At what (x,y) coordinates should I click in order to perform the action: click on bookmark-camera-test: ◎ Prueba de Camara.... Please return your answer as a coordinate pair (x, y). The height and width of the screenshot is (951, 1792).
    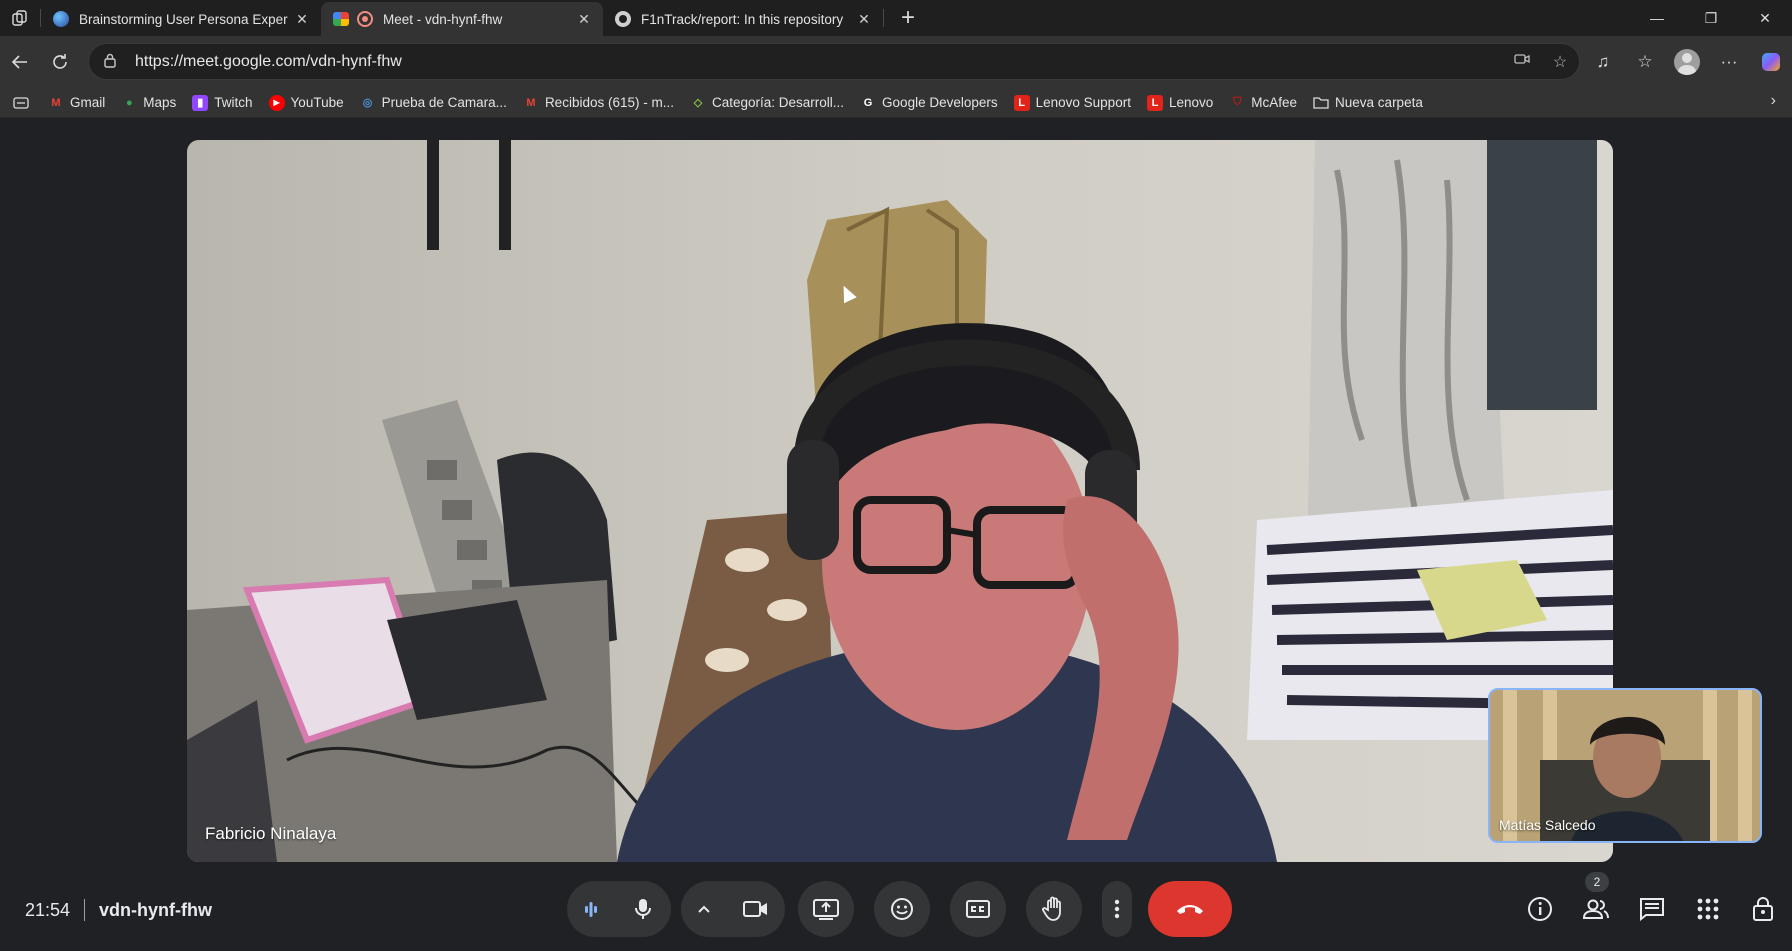
    Looking at the image, I should click on (434, 103).